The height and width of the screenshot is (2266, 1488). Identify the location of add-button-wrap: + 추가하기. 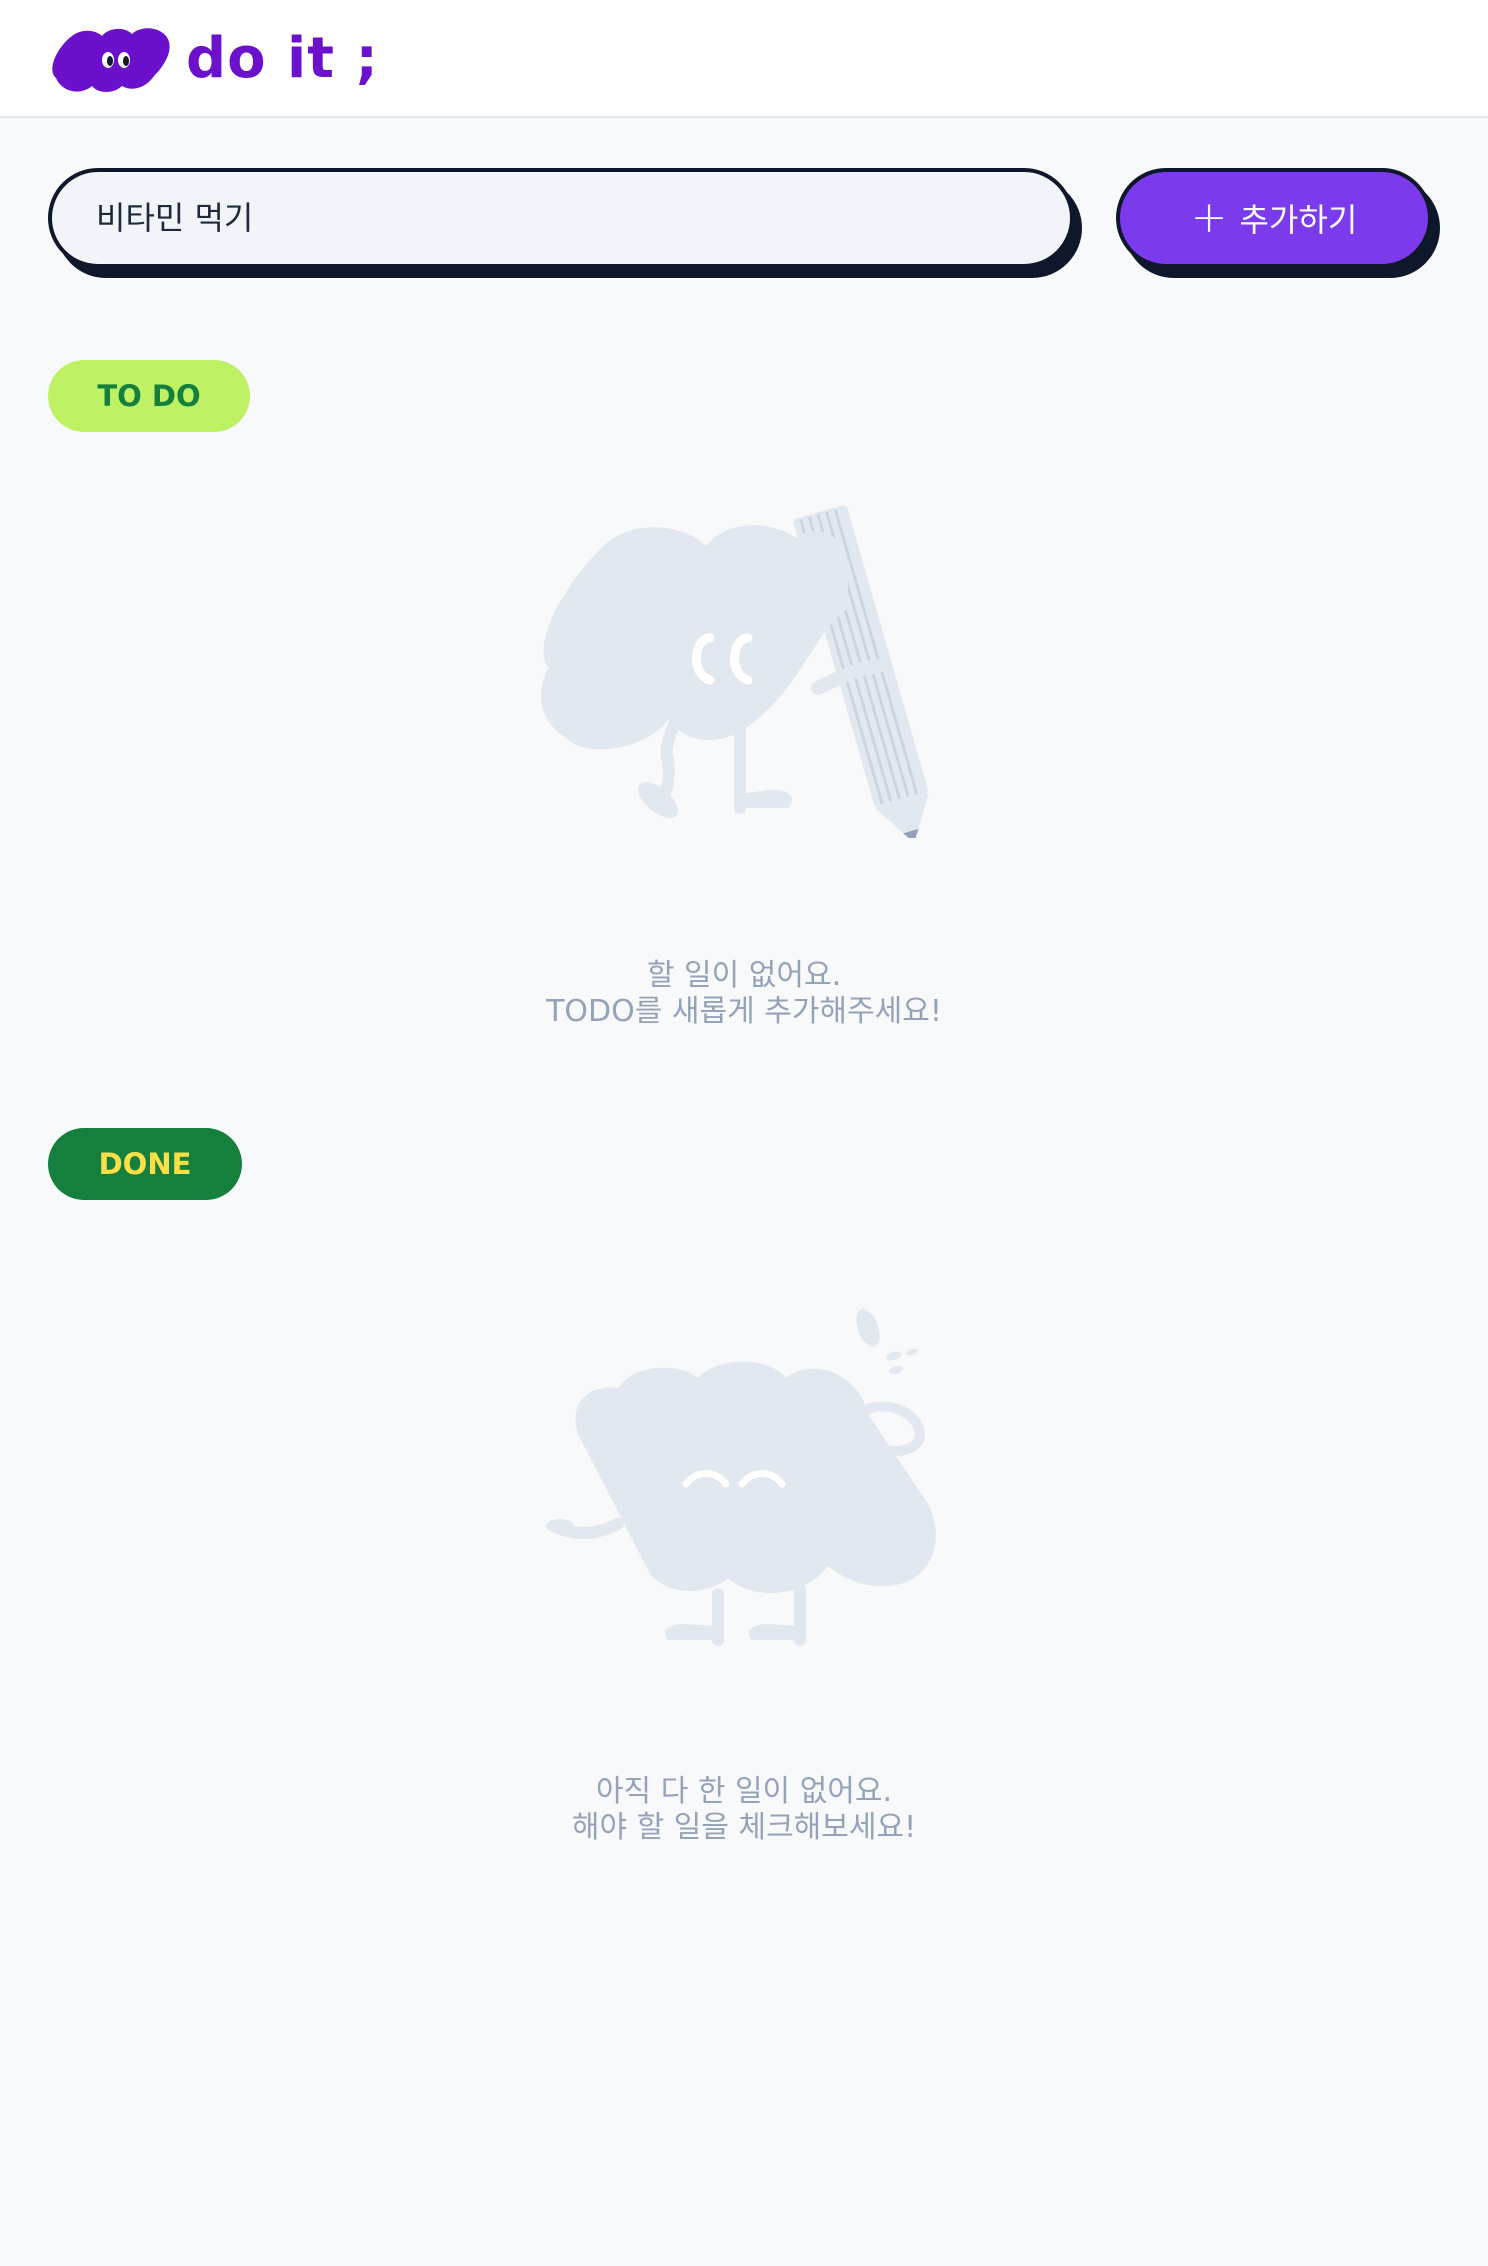
(1278, 223).